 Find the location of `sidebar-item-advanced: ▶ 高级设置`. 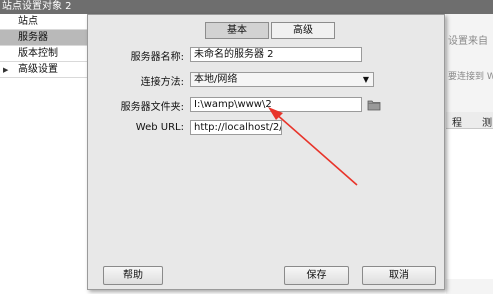

sidebar-item-advanced: ▶ 高级设置 is located at coordinates (43, 70).